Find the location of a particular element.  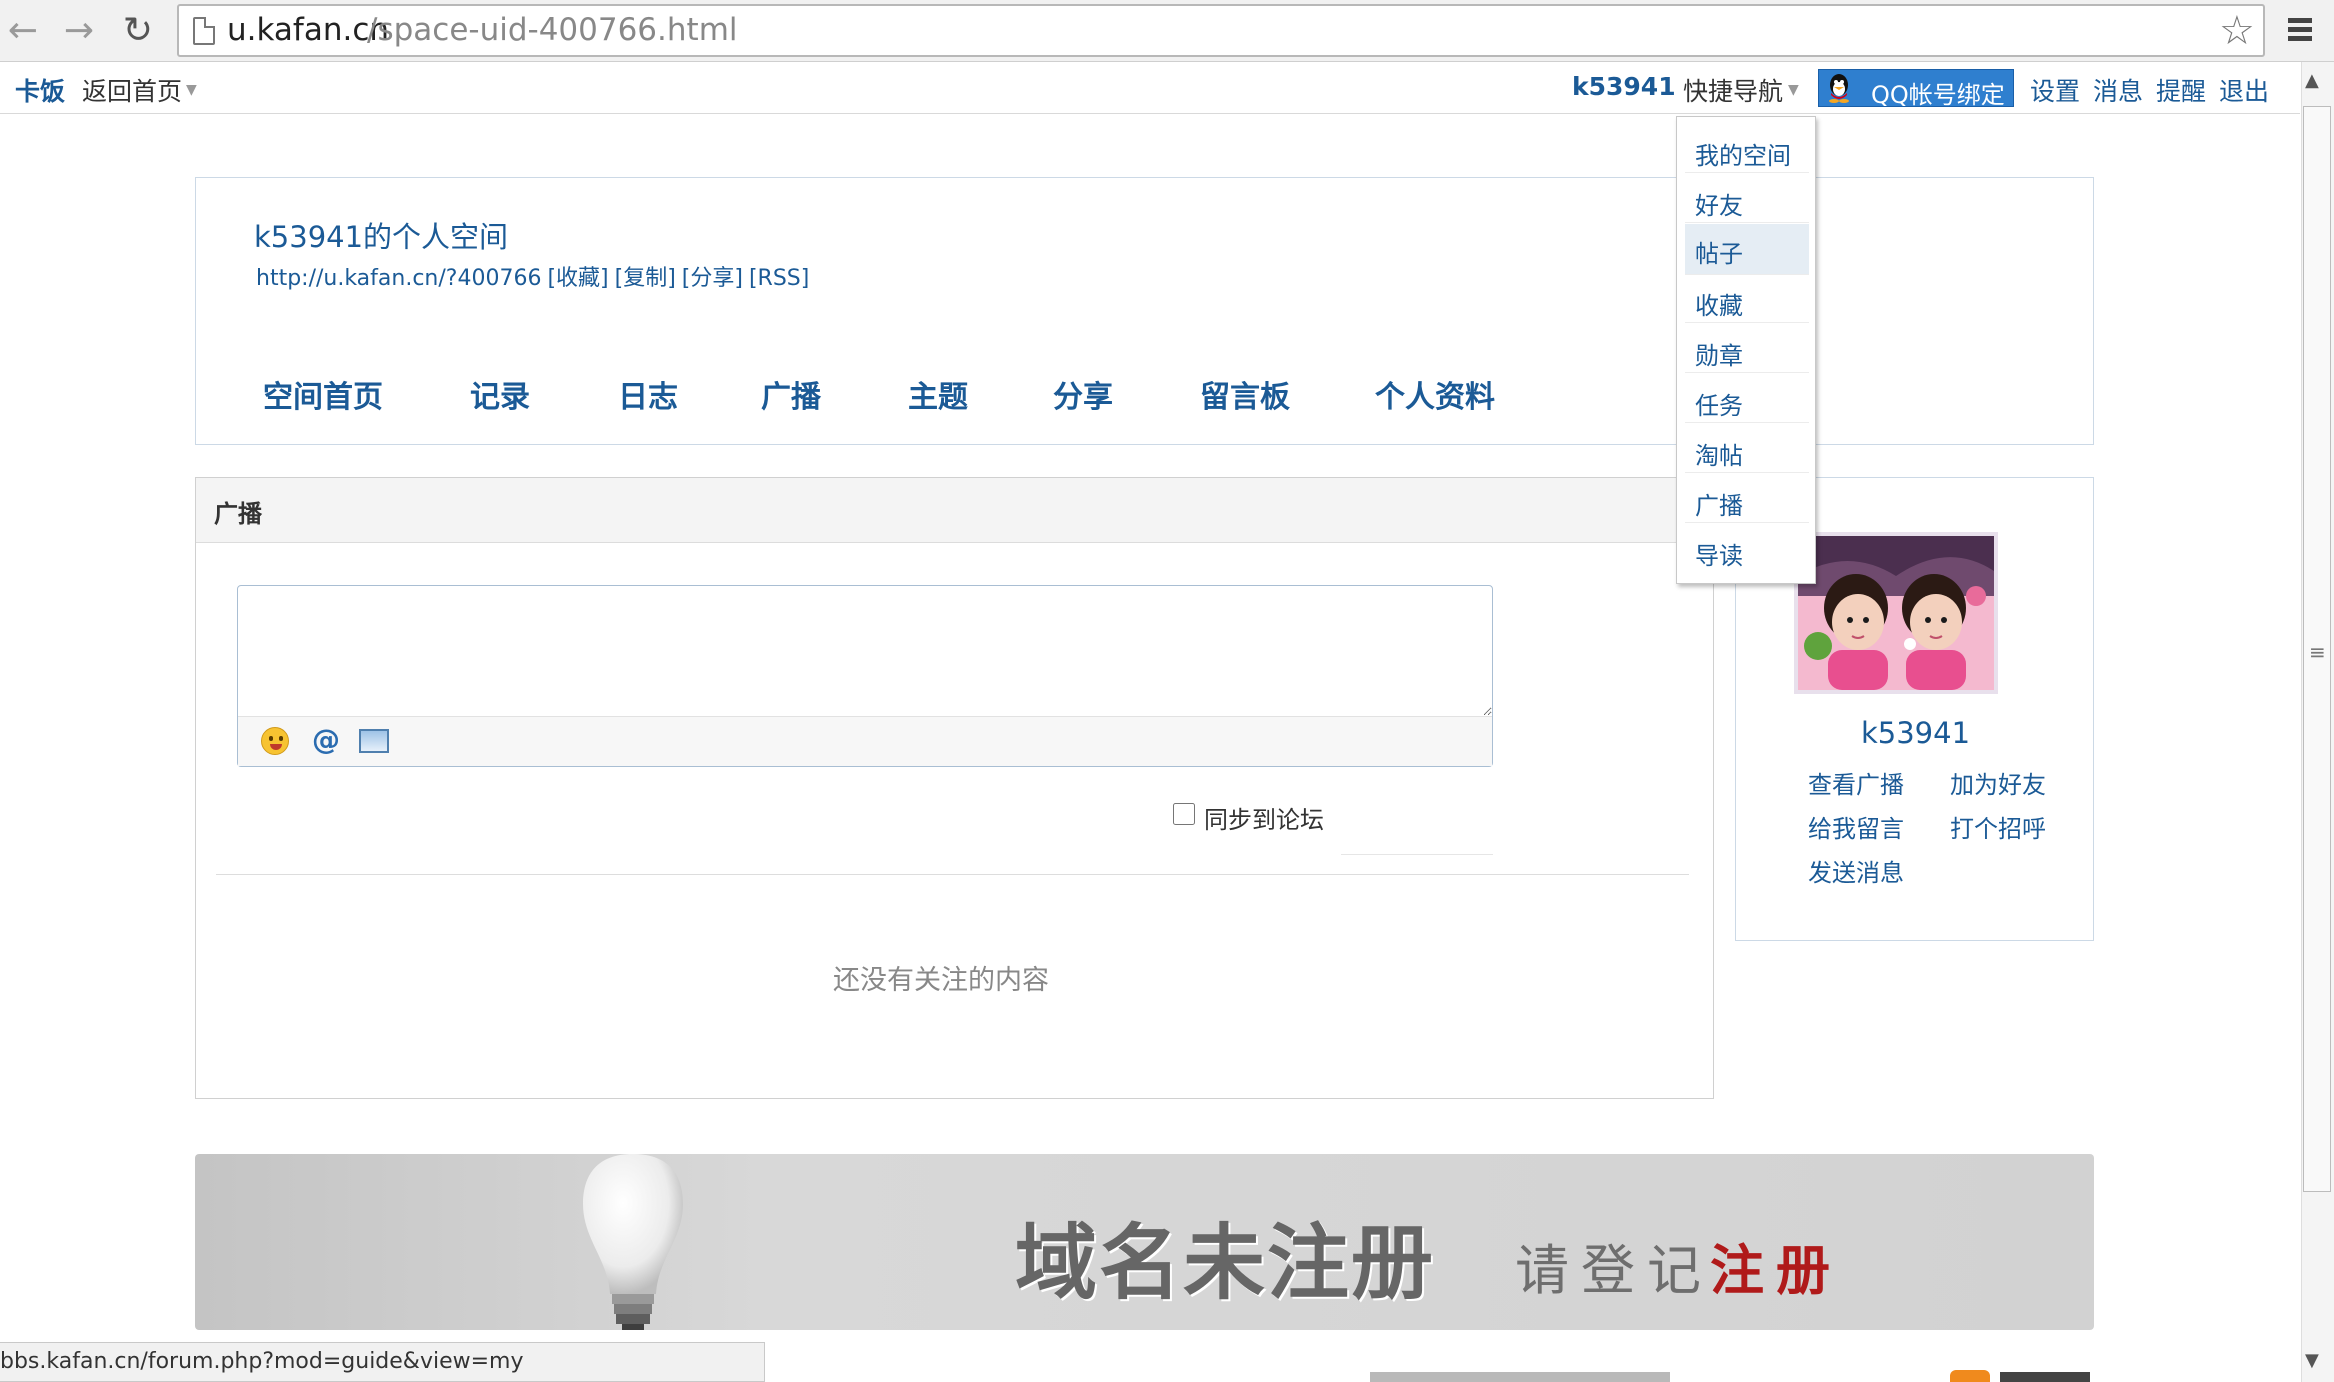

dropdown-item-medals: 勋章 is located at coordinates (1747, 349).